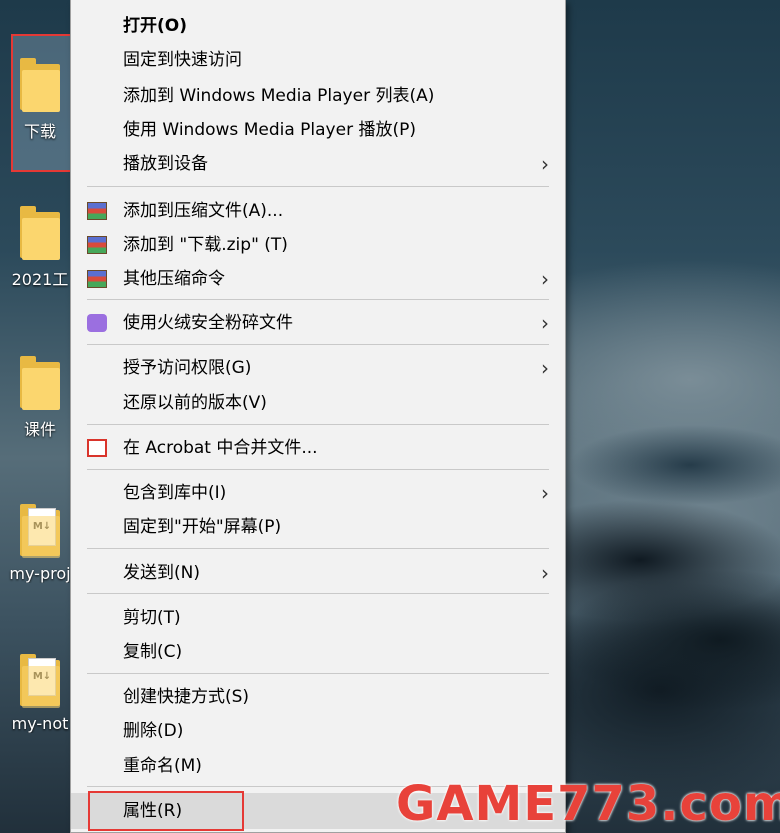  I want to click on desktop-icon-label: my-not, so click(40, 723).